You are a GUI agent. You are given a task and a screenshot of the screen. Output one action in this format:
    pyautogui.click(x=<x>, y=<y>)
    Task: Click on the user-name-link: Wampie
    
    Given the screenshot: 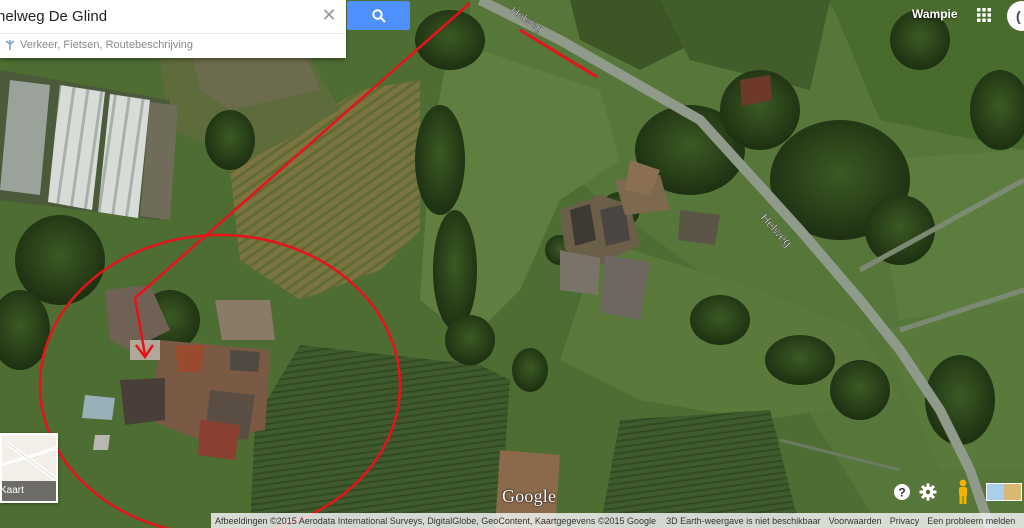 What is the action you would take?
    pyautogui.click(x=935, y=14)
    